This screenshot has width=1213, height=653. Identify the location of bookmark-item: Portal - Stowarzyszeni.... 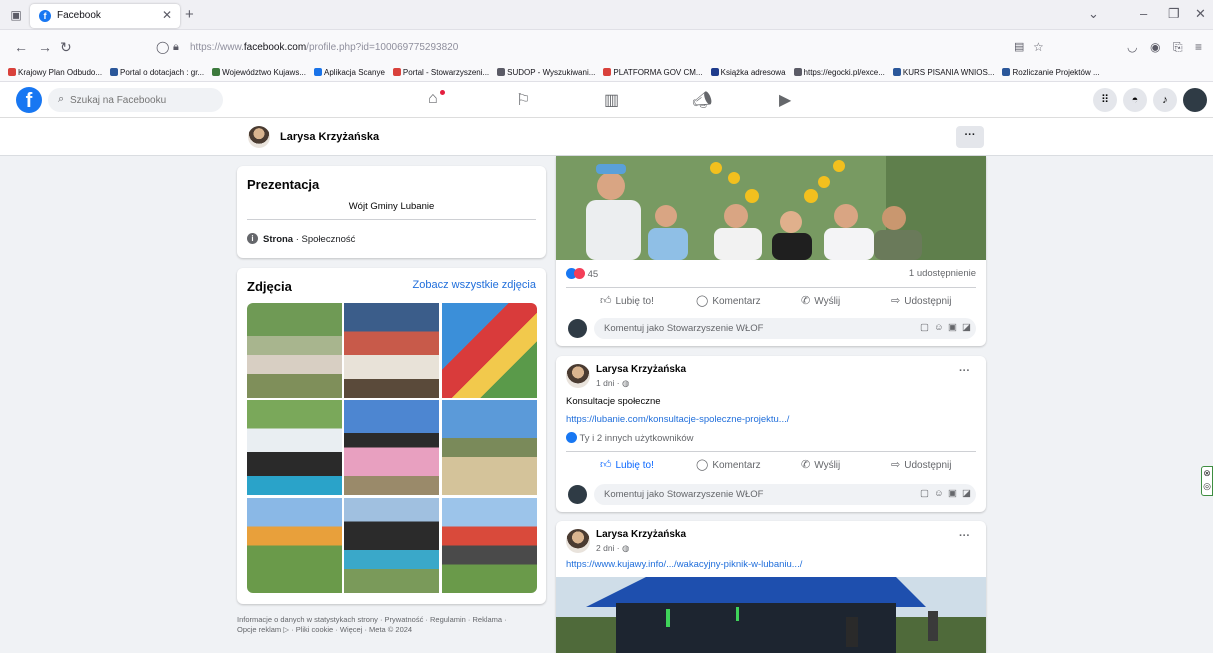
(440, 72).